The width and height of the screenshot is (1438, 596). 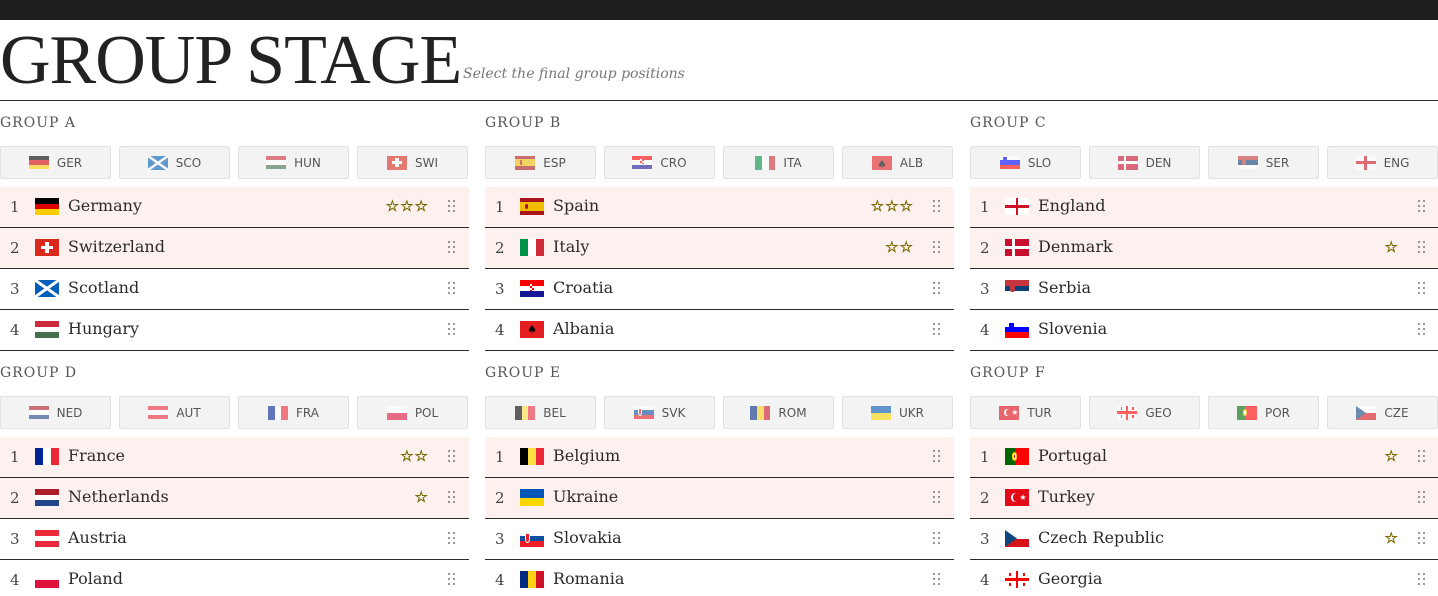 What do you see at coordinates (500, 498) in the screenshot?
I see `position-number: 2` at bounding box center [500, 498].